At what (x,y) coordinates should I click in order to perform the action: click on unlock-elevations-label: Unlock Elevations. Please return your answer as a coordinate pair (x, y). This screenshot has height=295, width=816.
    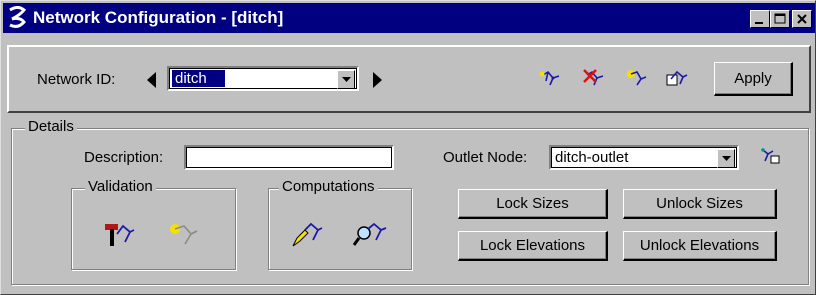
    Looking at the image, I should click on (699, 245).